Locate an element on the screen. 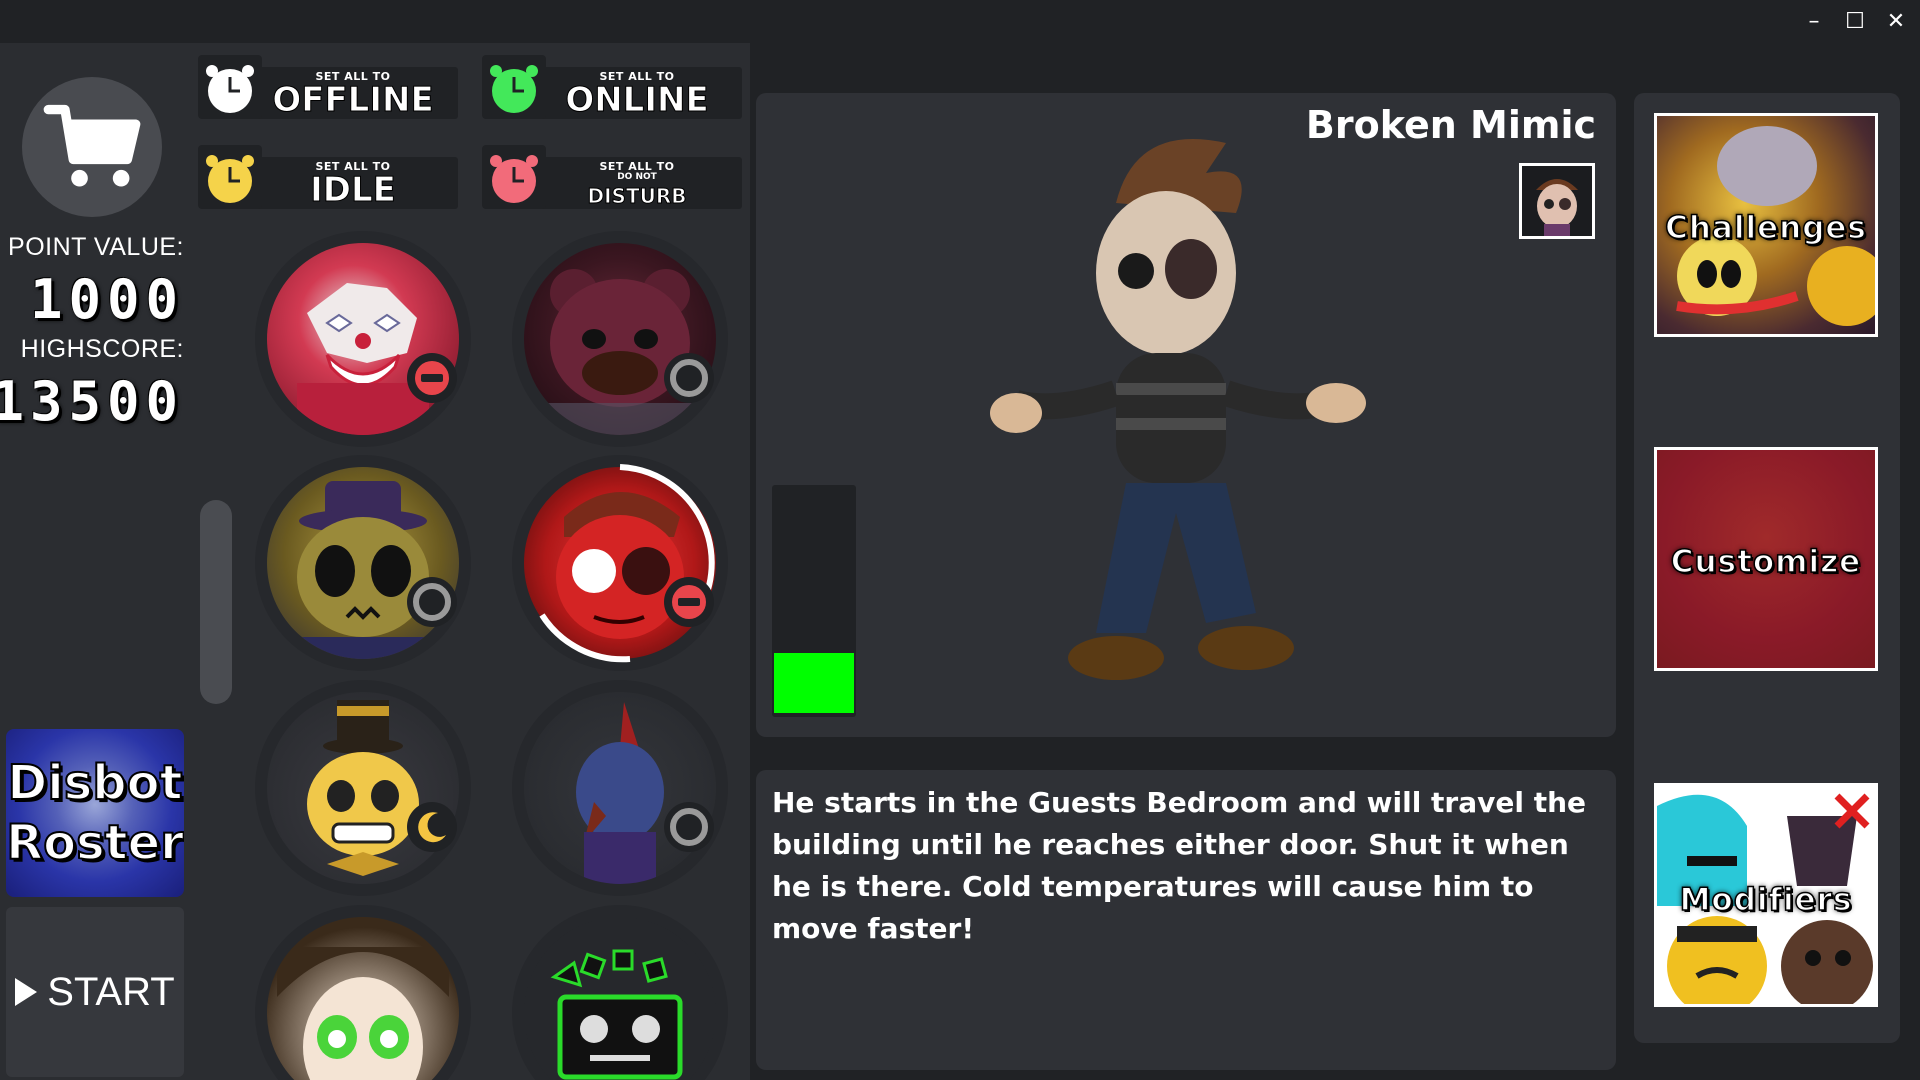 The width and height of the screenshot is (1920, 1080). tophat-skull-portrait is located at coordinates (363, 788).